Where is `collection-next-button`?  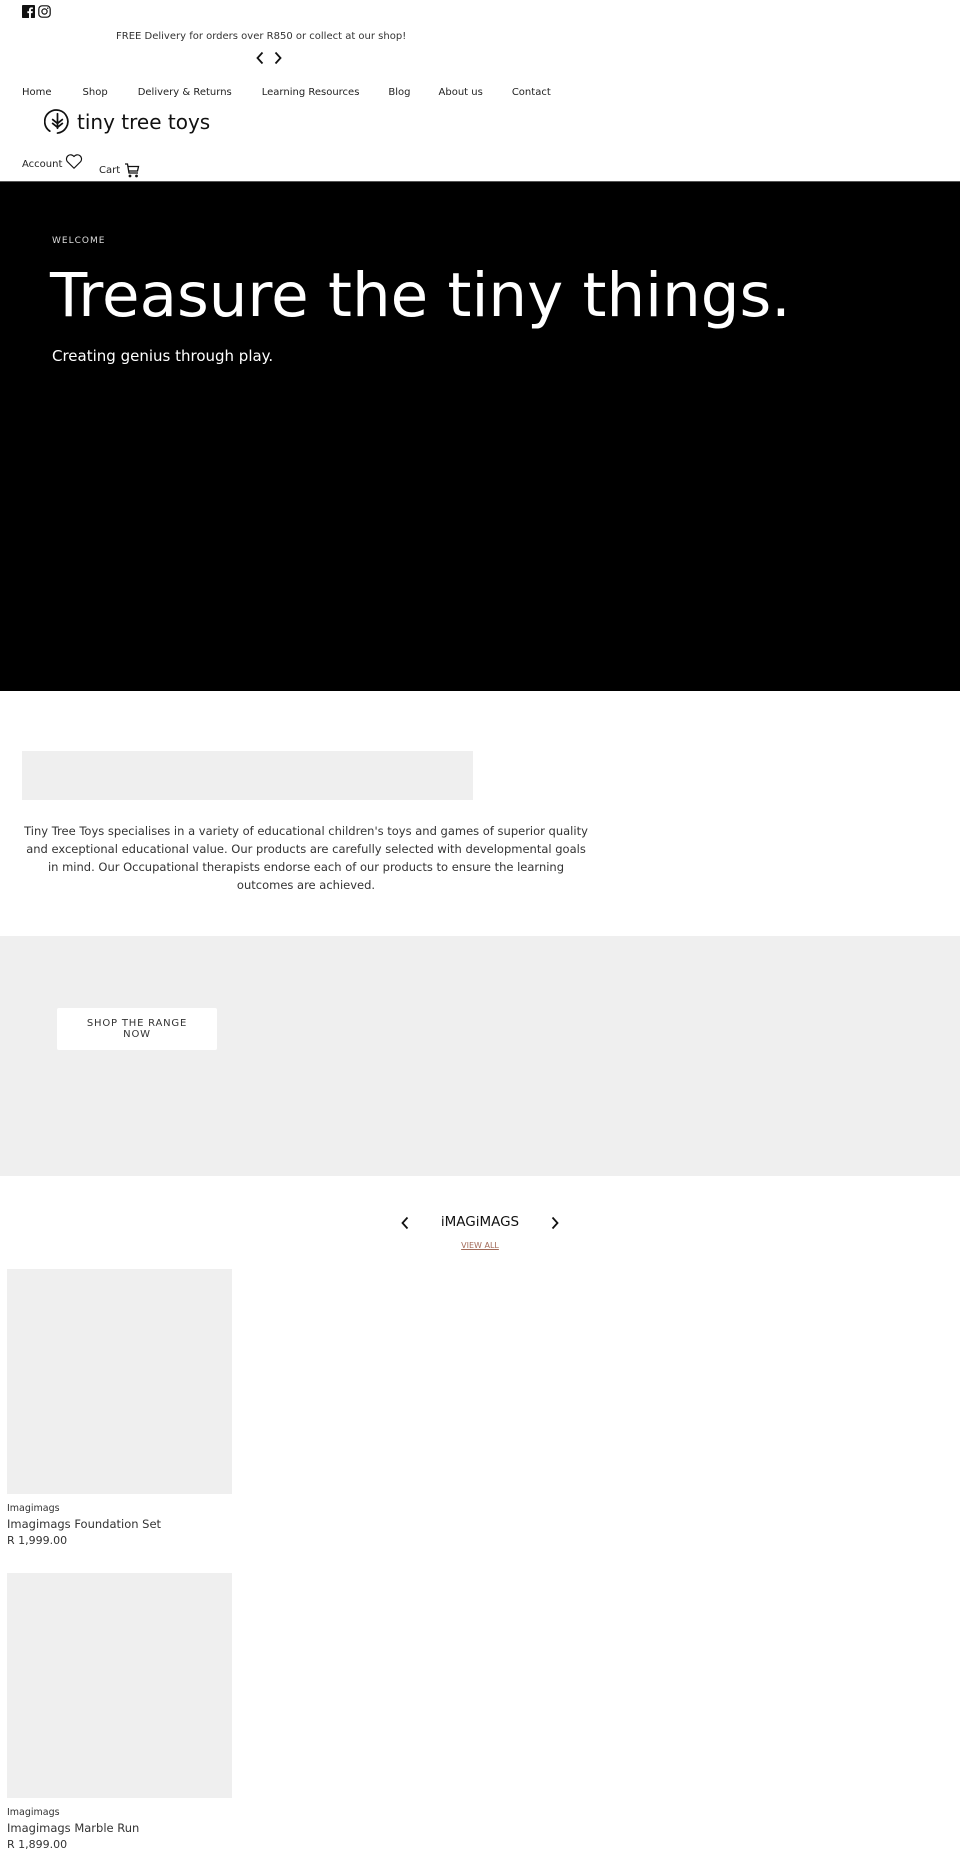
collection-next-button is located at coordinates (555, 1223).